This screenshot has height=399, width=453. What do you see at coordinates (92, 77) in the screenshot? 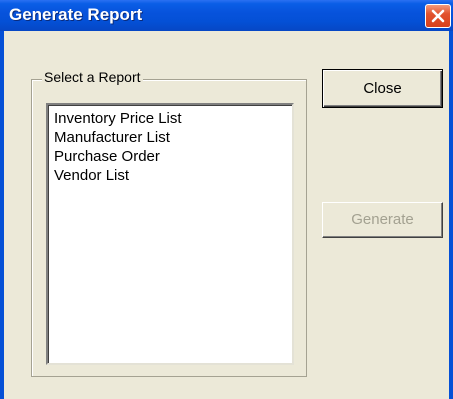
I see `groupbox-label: Select a Report` at bounding box center [92, 77].